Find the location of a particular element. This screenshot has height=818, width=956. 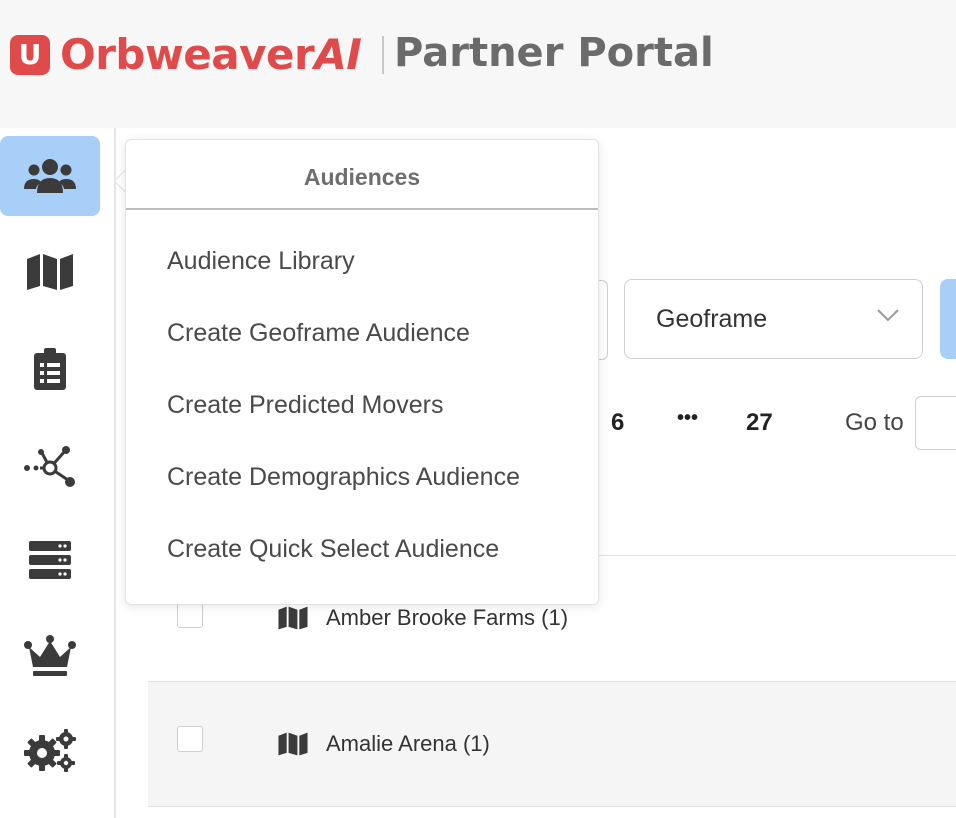

portal-title: Partner Portal is located at coordinates (554, 53).